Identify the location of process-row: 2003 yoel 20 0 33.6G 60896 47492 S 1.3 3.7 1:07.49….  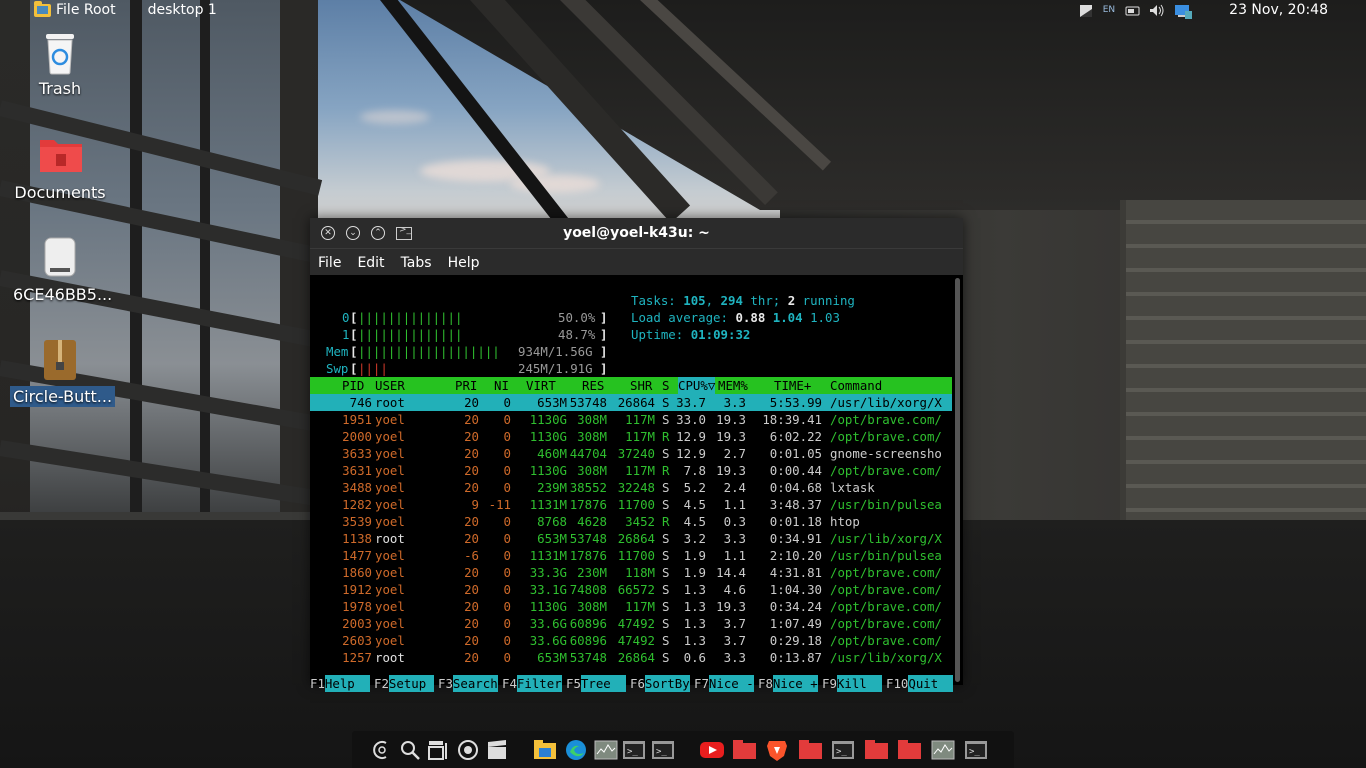
(631, 623).